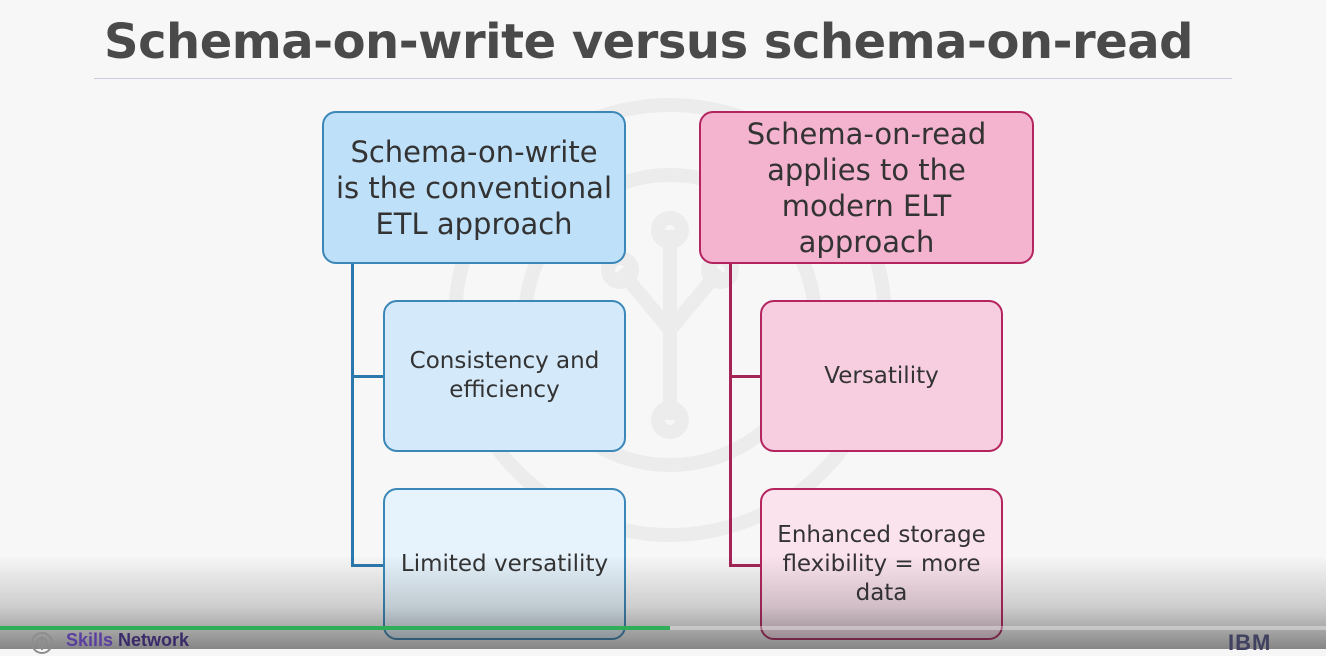  Describe the element at coordinates (866, 169) in the screenshot. I see `header-line: applies to the` at that location.